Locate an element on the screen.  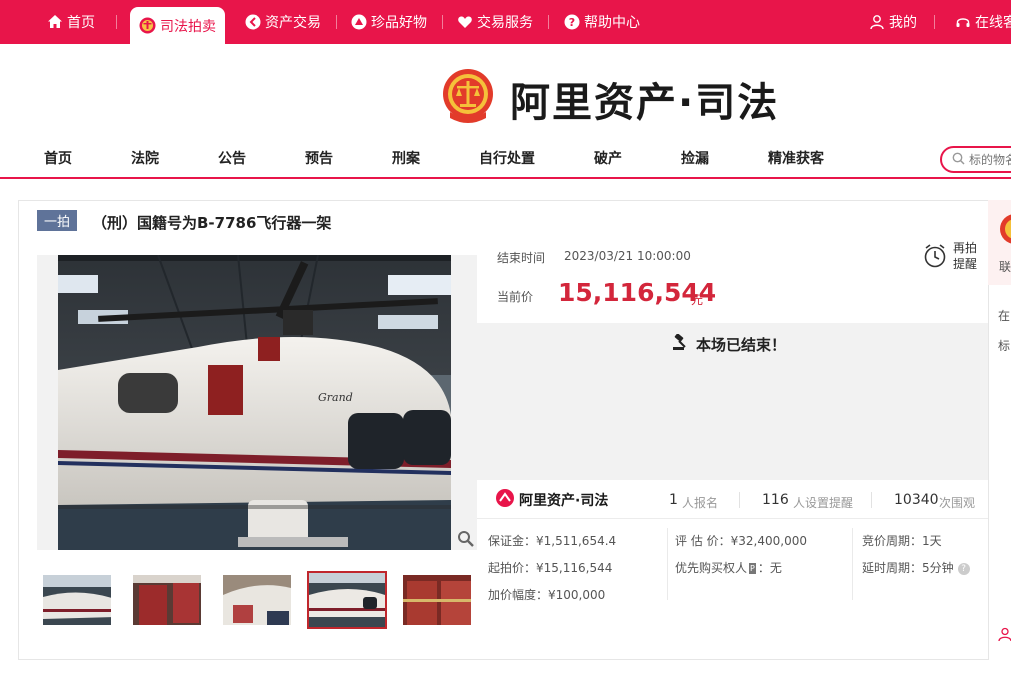
current-price-label: 当前价 is located at coordinates (515, 297).